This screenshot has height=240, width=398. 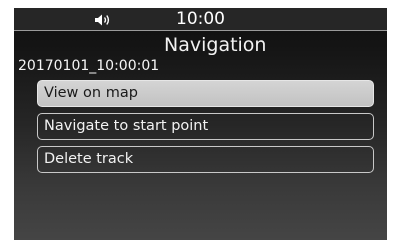 What do you see at coordinates (89, 66) in the screenshot?
I see `track-name: 20170101_10:00:01` at bounding box center [89, 66].